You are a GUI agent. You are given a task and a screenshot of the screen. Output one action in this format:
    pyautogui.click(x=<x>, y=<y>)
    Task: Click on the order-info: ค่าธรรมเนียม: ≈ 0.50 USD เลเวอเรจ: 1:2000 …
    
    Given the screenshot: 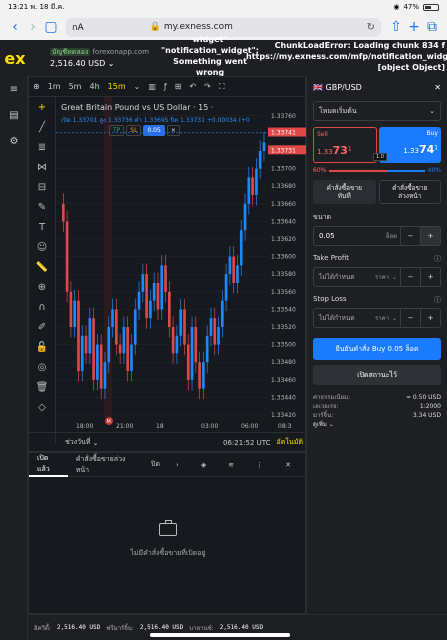 What is the action you would take?
    pyautogui.click(x=377, y=411)
    